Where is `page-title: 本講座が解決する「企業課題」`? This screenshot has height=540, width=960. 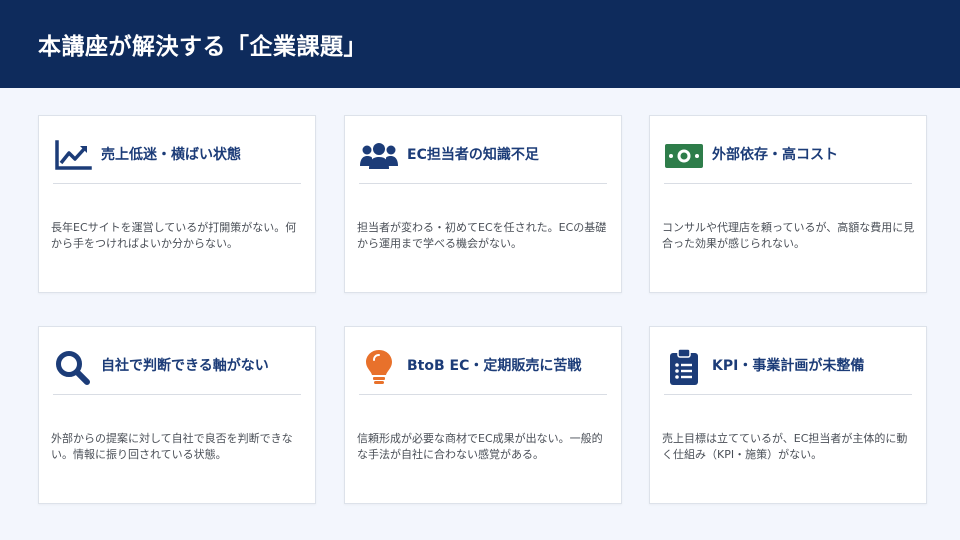
page-title: 本講座が解決する「企業課題」 is located at coordinates (202, 47).